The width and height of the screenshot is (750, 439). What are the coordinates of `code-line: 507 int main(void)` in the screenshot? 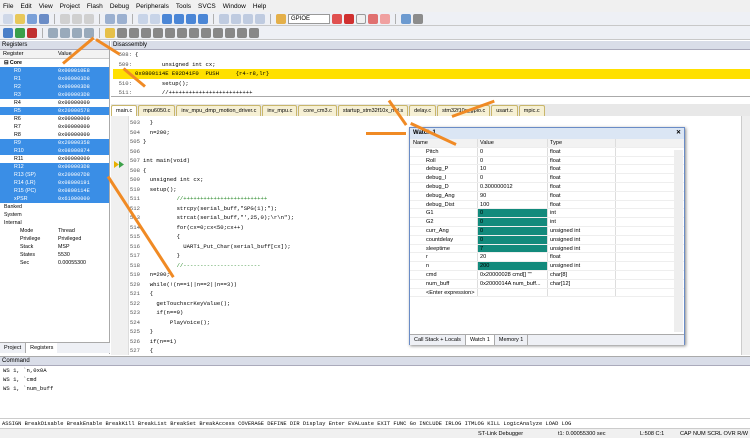 It's located at (207, 161).